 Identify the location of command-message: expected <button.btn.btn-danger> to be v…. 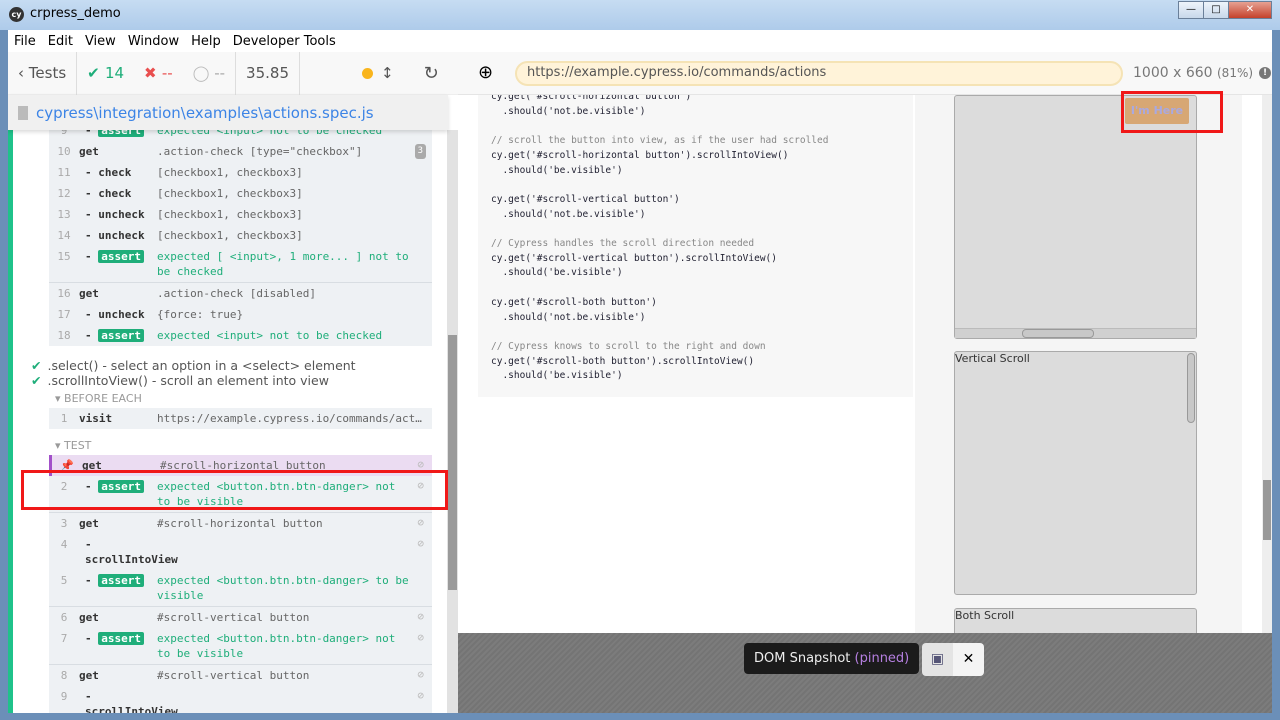
(283, 588).